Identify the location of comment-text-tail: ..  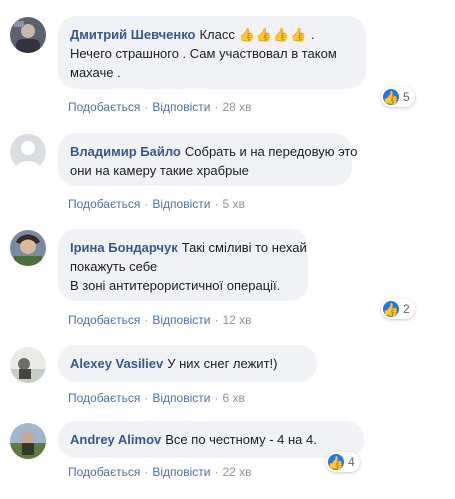
(311, 34).